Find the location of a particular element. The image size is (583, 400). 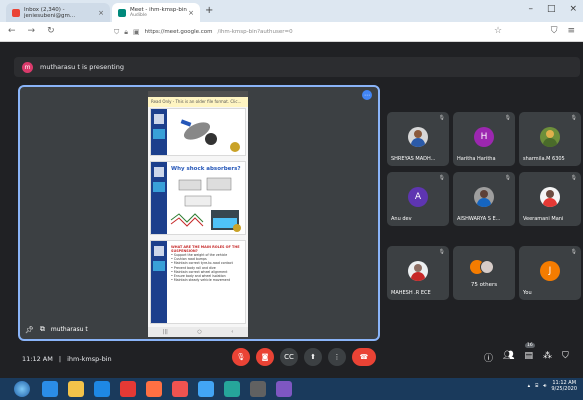

bullet-item: Maintain steady vehicle movement is located at coordinates (208, 280).